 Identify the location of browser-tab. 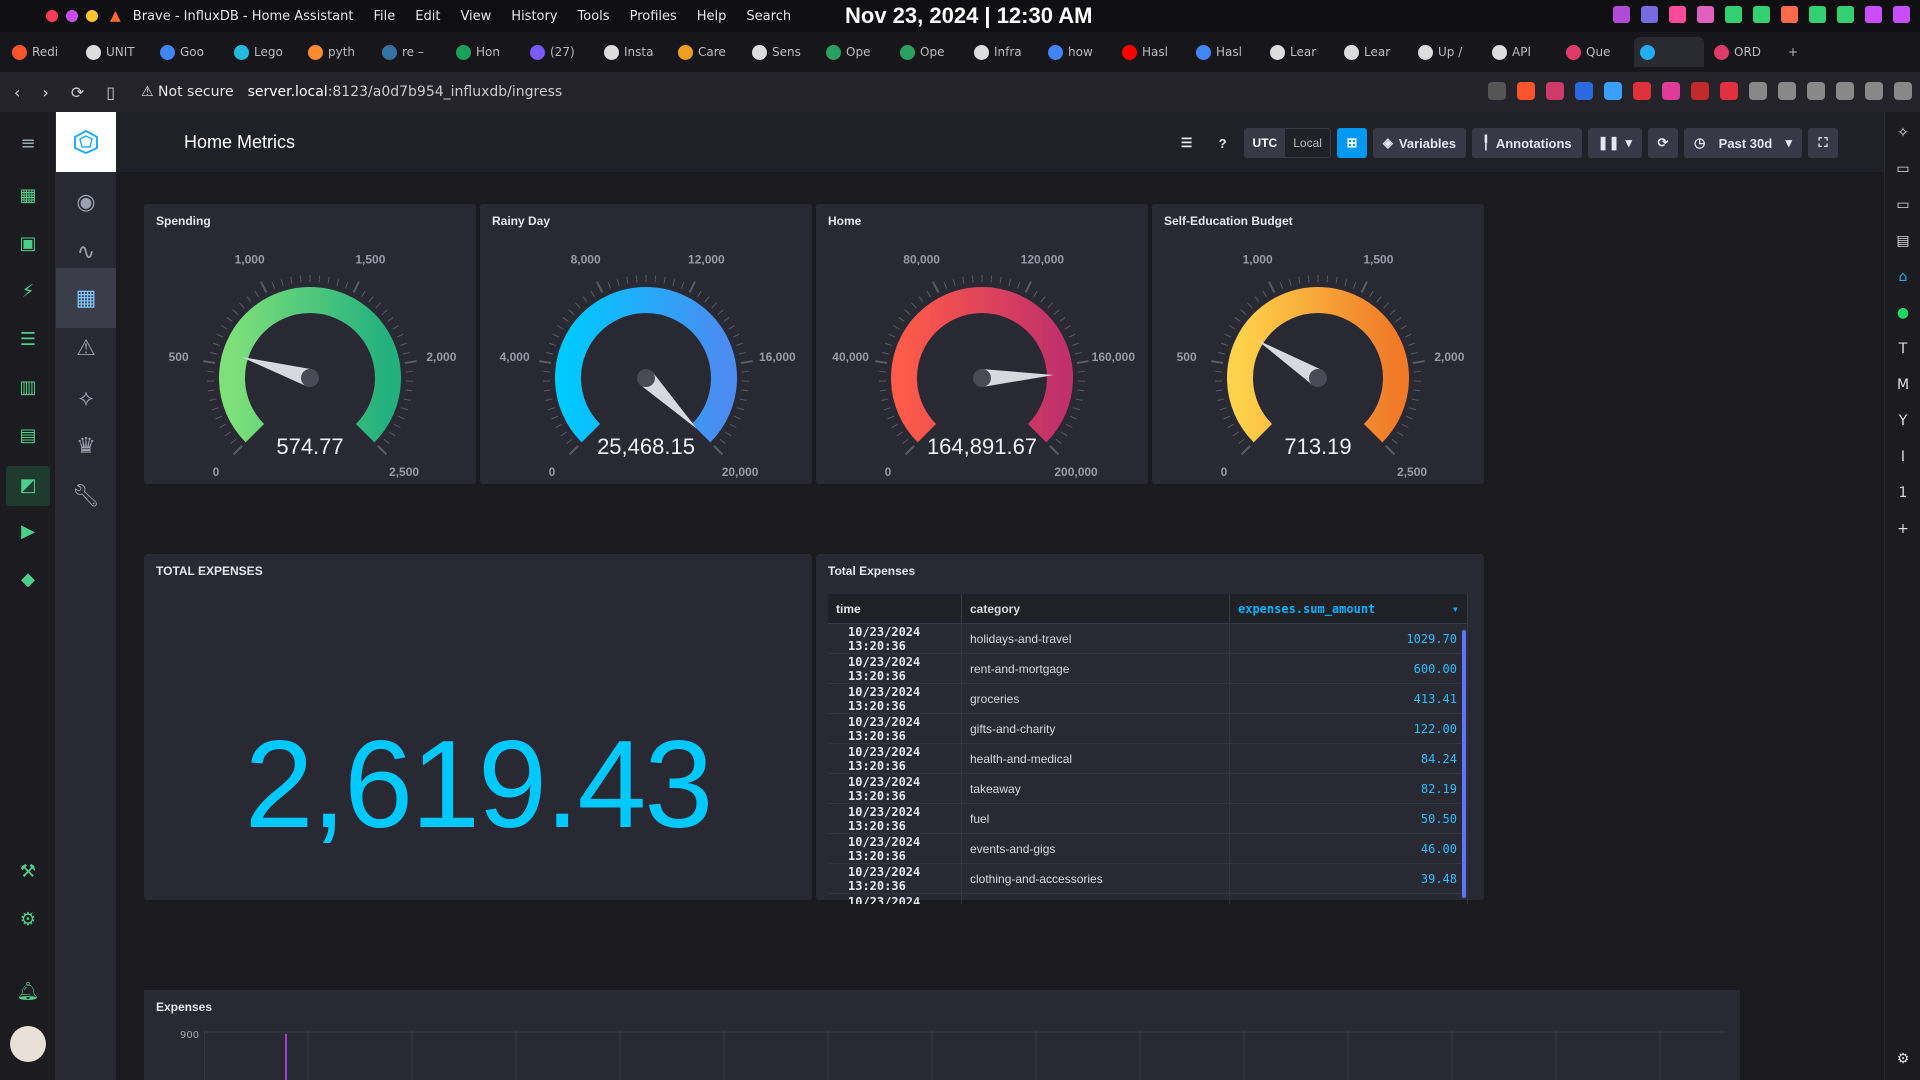
(1669, 52).